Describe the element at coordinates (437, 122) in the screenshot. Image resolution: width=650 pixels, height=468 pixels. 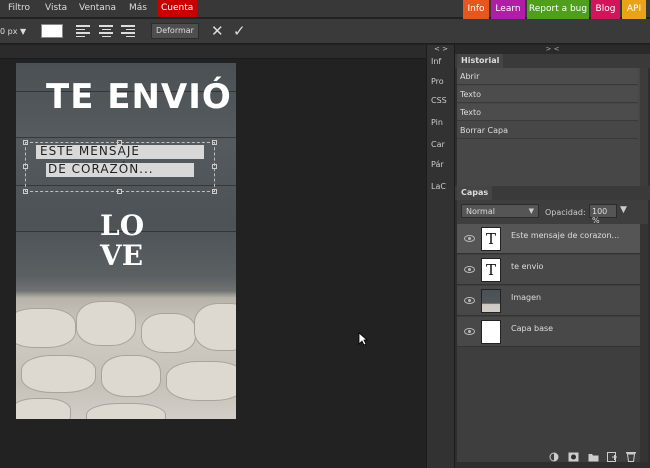
I see `tab-brush: Pin` at that location.